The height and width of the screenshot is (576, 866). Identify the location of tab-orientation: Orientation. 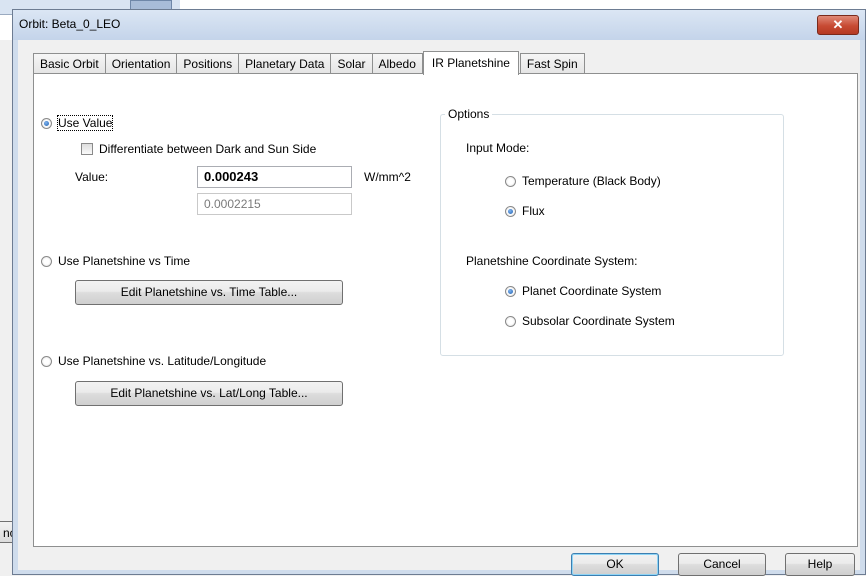
(141, 63).